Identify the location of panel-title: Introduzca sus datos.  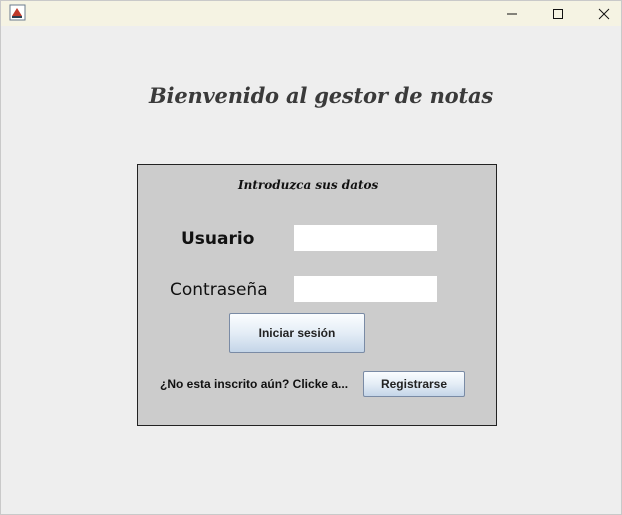
(308, 185).